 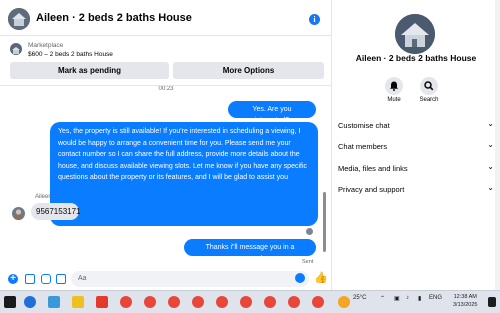 I want to click on search-label: Search, so click(x=429, y=100).